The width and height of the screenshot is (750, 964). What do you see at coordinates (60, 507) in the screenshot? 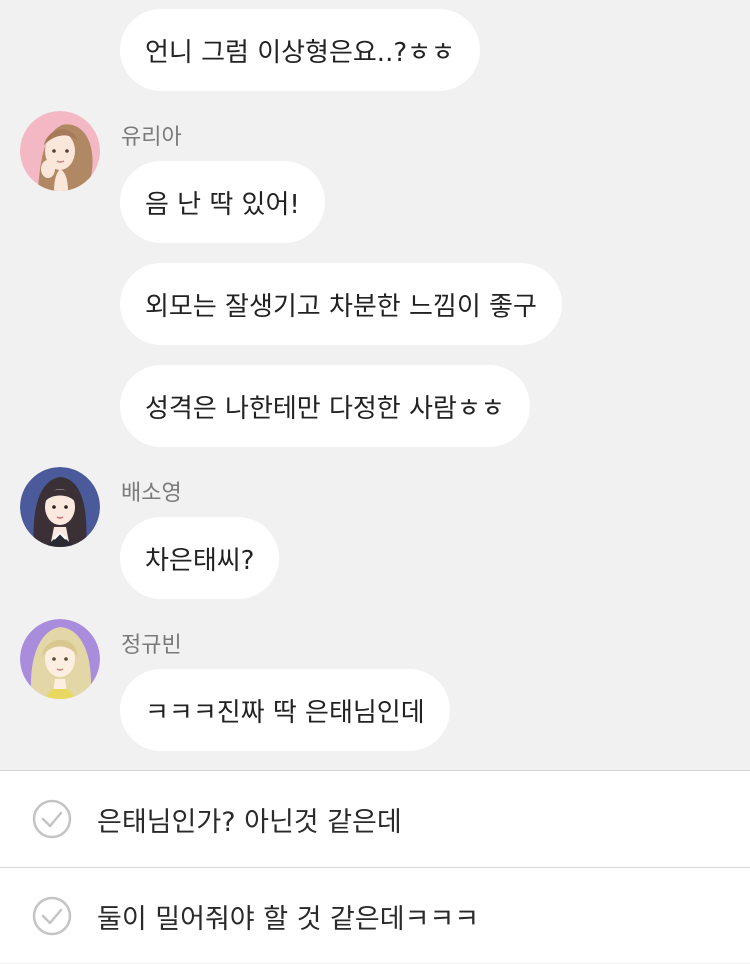
I see `avatar-soyoung` at bounding box center [60, 507].